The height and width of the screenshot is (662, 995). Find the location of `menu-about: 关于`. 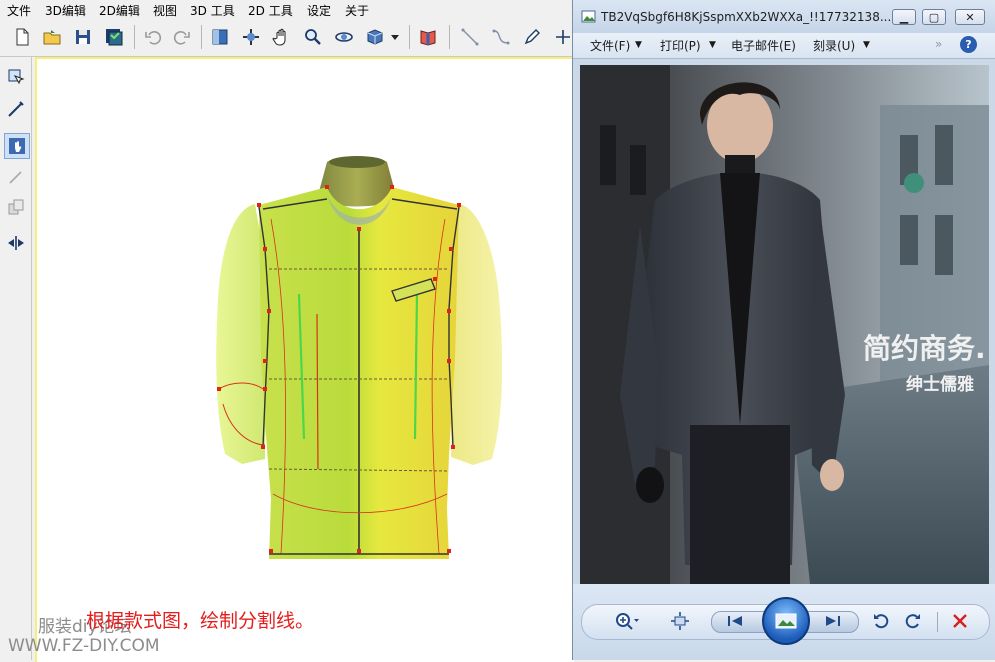

menu-about: 关于 is located at coordinates (357, 10).